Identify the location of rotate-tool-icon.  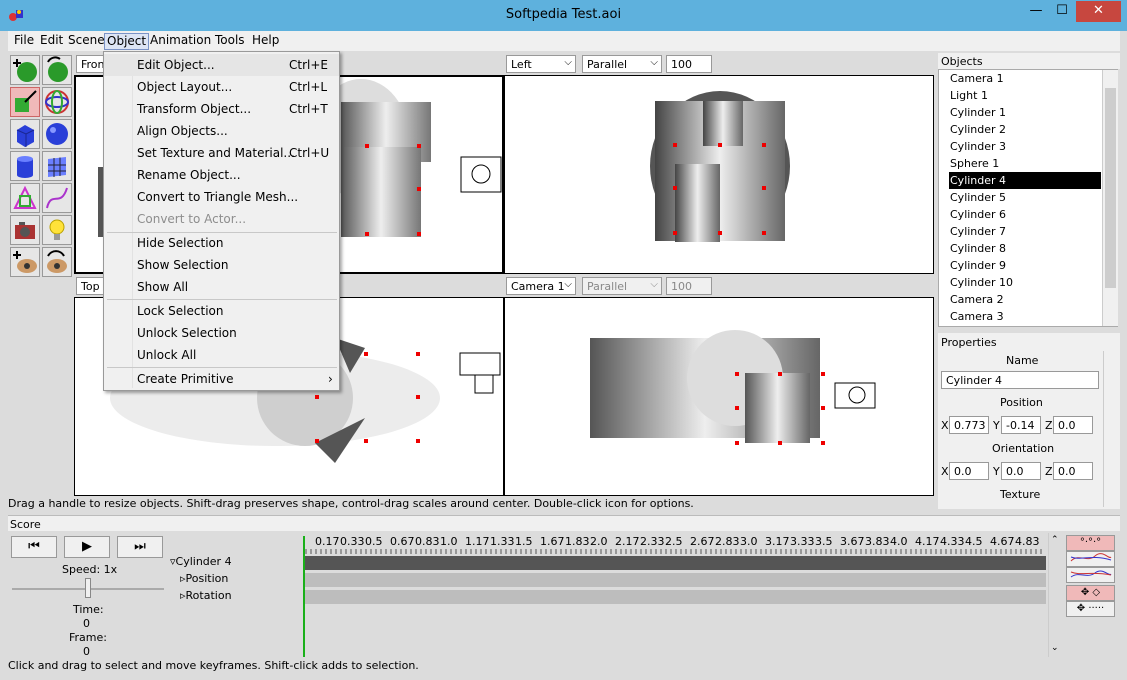
(57, 70).